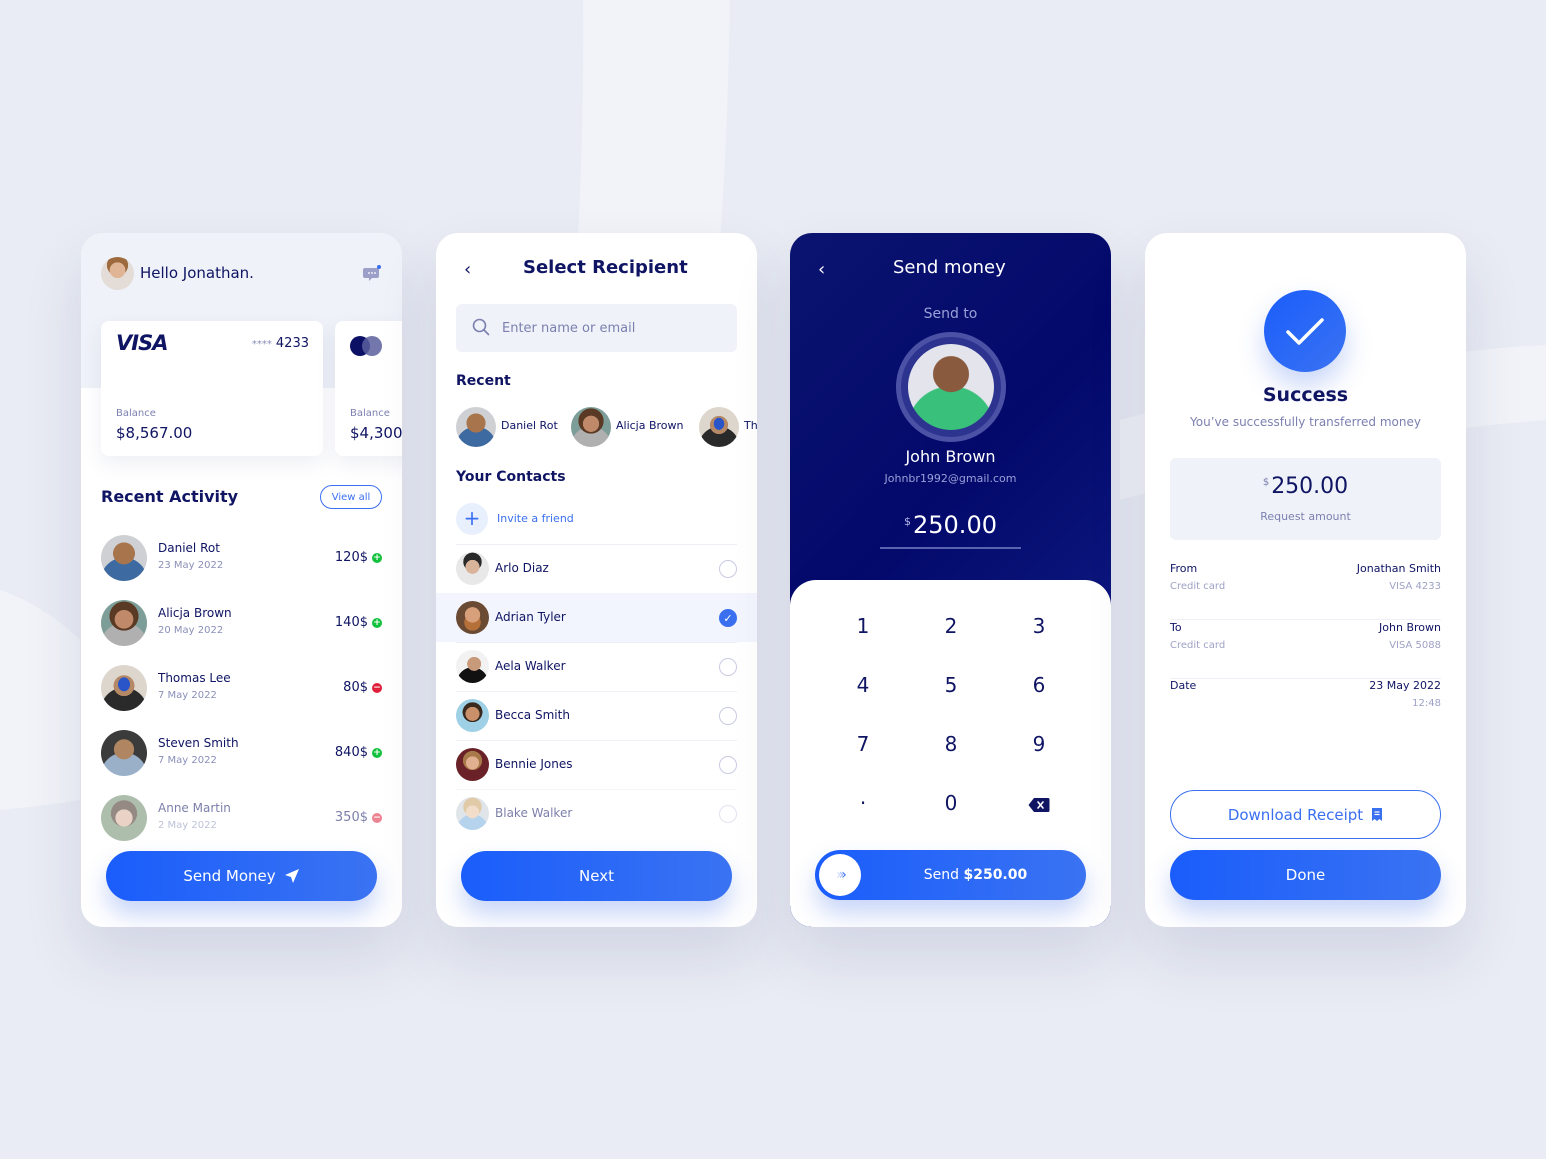  Describe the element at coordinates (372, 273) in the screenshot. I see `chat-icon` at that location.